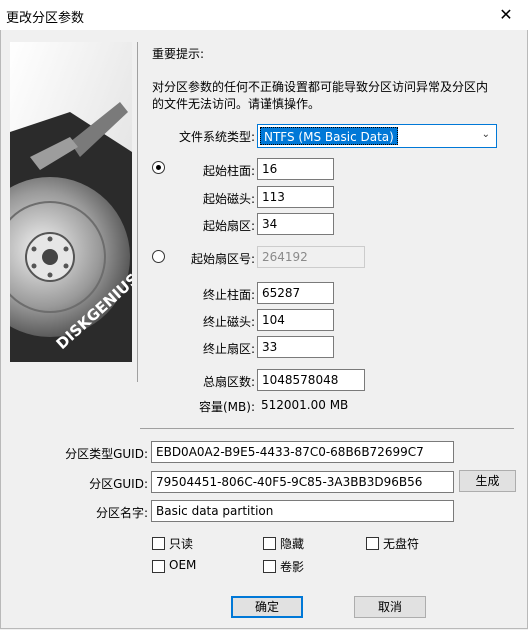 The height and width of the screenshot is (630, 528). Describe the element at coordinates (216, 137) in the screenshot. I see `fs-type-label: 文件系统类型:` at that location.